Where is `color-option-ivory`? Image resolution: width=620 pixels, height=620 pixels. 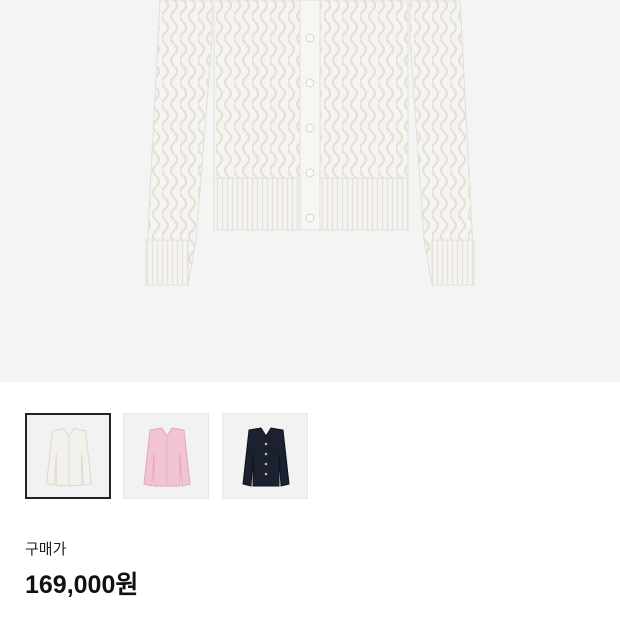 color-option-ivory is located at coordinates (68, 456).